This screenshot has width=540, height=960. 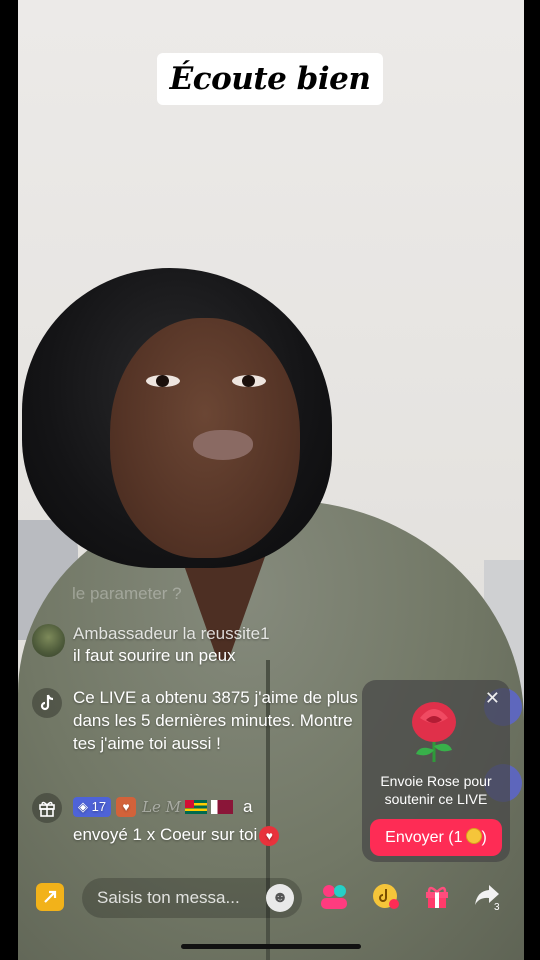 What do you see at coordinates (127, 593) in the screenshot?
I see `faded-comment: le parameter ?` at bounding box center [127, 593].